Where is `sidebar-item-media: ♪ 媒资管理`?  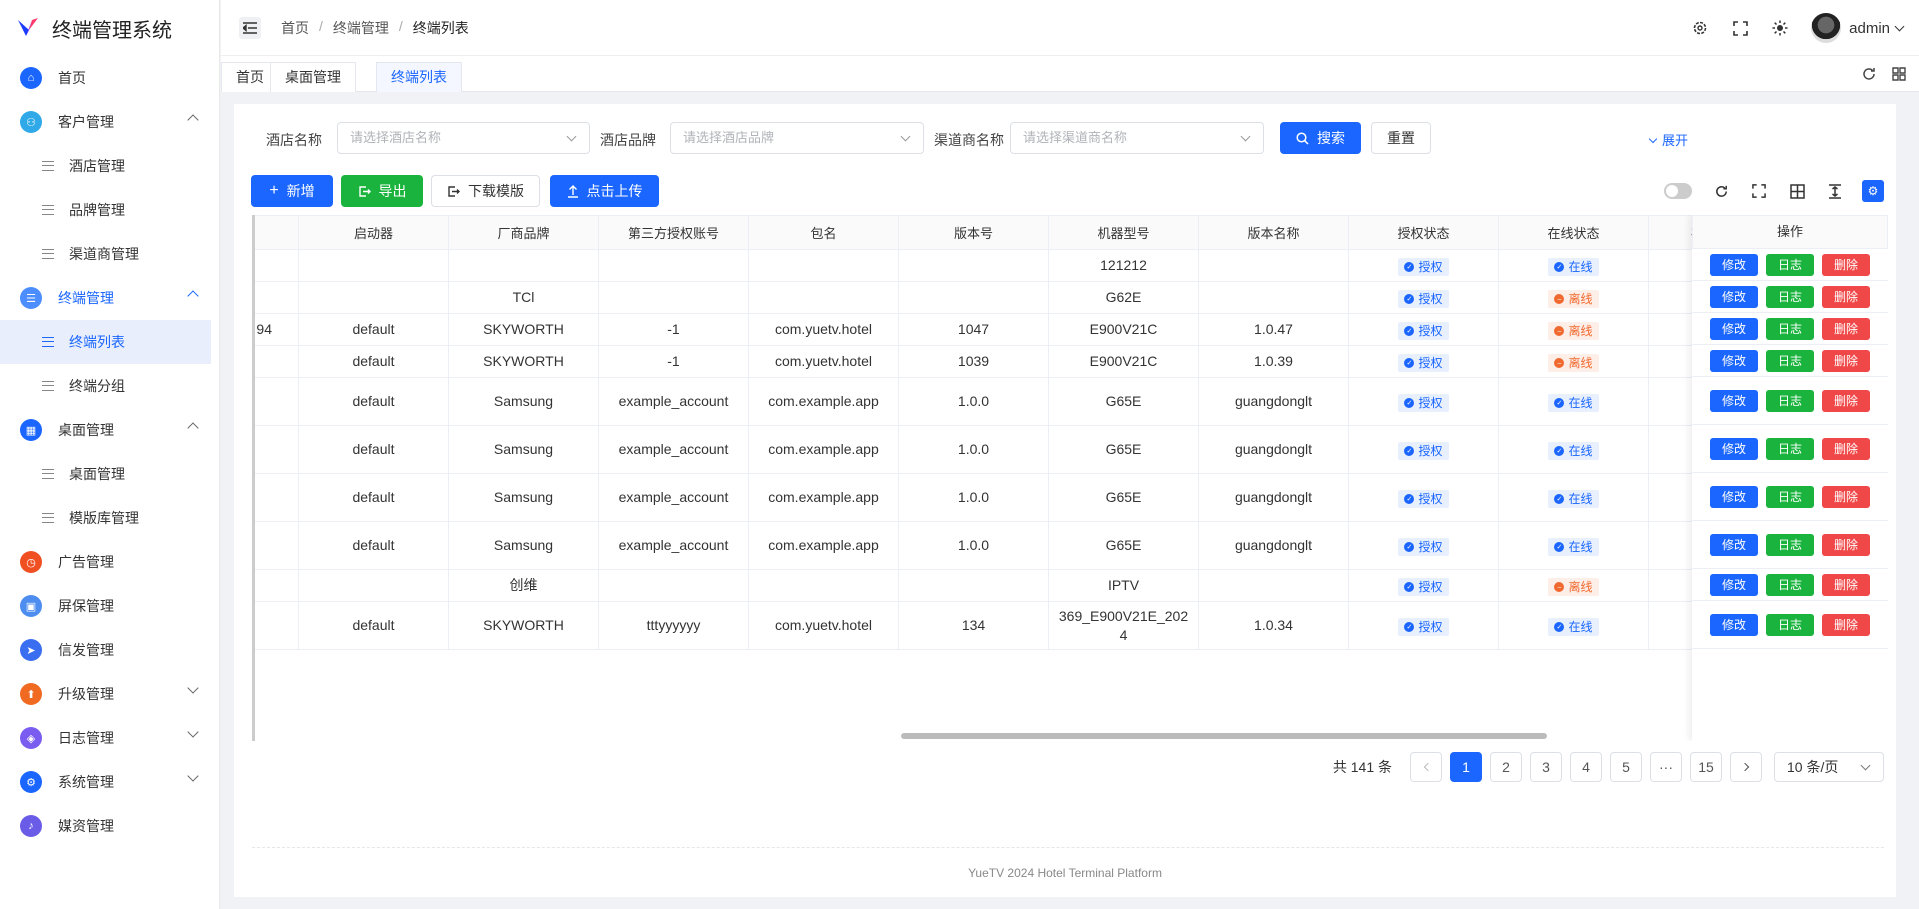 sidebar-item-media: ♪ 媒资管理 is located at coordinates (109, 826).